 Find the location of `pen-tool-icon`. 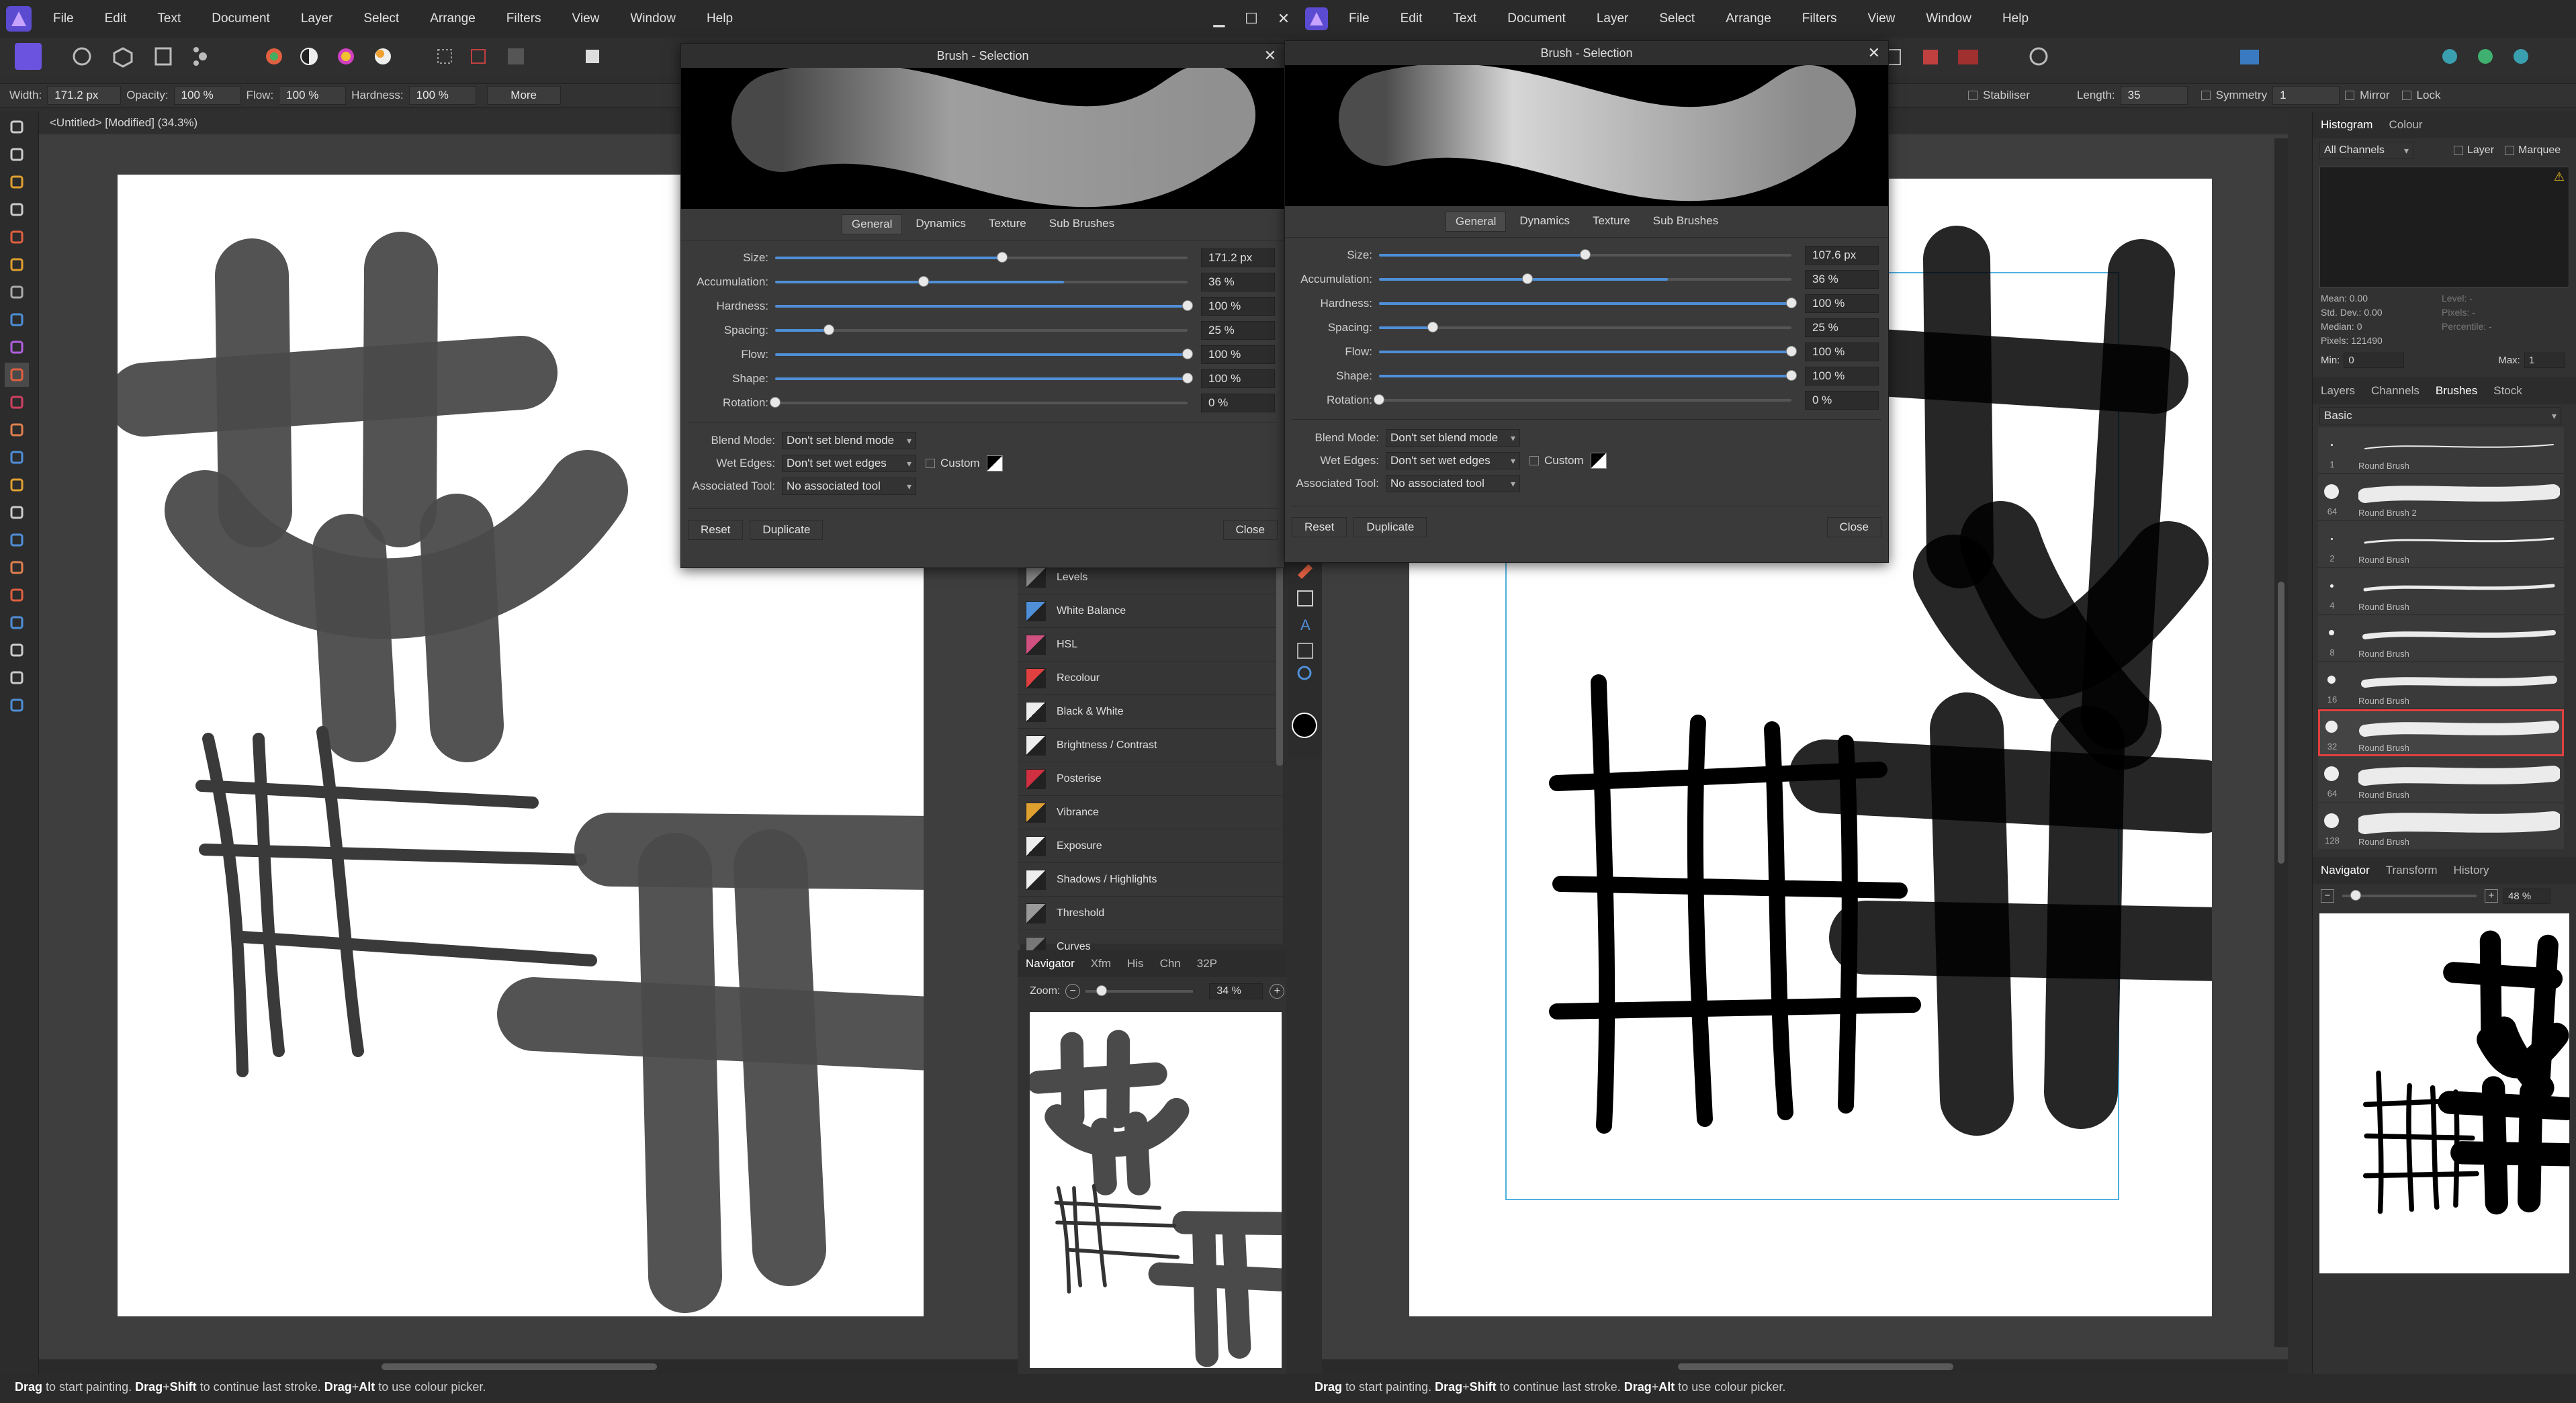

pen-tool-icon is located at coordinates (17, 182).